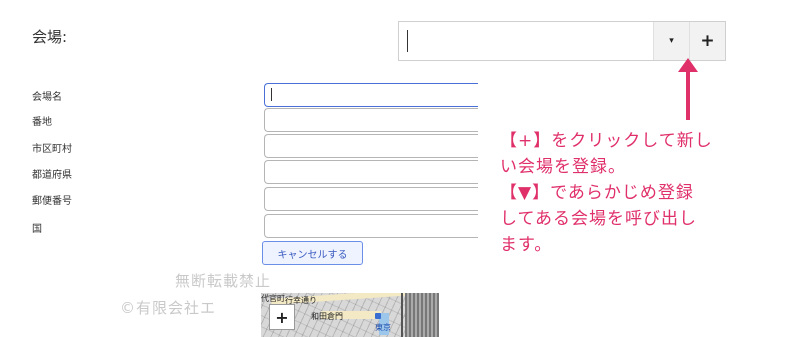 This screenshot has height=337, width=800. What do you see at coordinates (350, 315) in the screenshot?
I see `map-view: 代官町 行幸通り 和田倉門 東京 +` at bounding box center [350, 315].